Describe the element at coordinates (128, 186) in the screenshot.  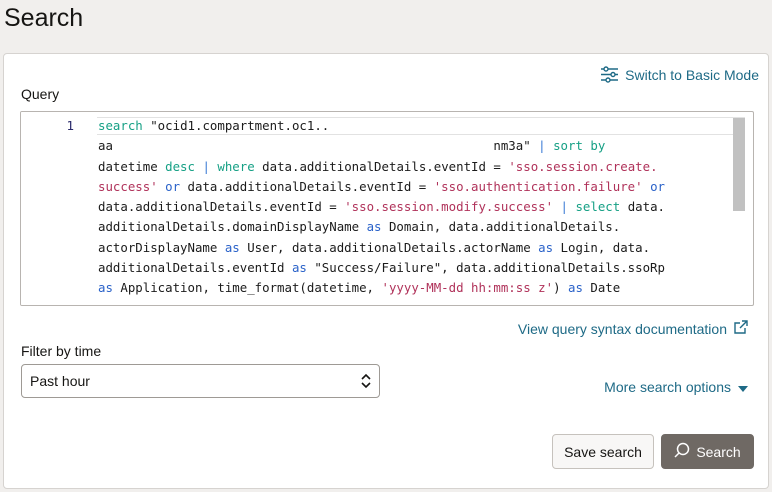
I see `code-token: success'` at that location.